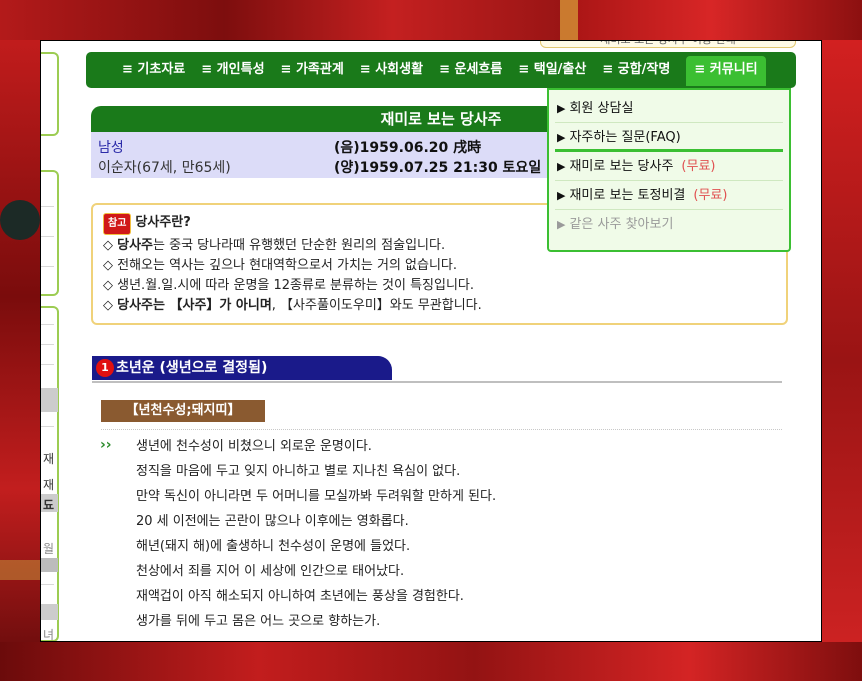 This screenshot has width=862, height=681. What do you see at coordinates (153, 70) in the screenshot?
I see `nav-item-basic: ≡ 기초자료` at bounding box center [153, 70].